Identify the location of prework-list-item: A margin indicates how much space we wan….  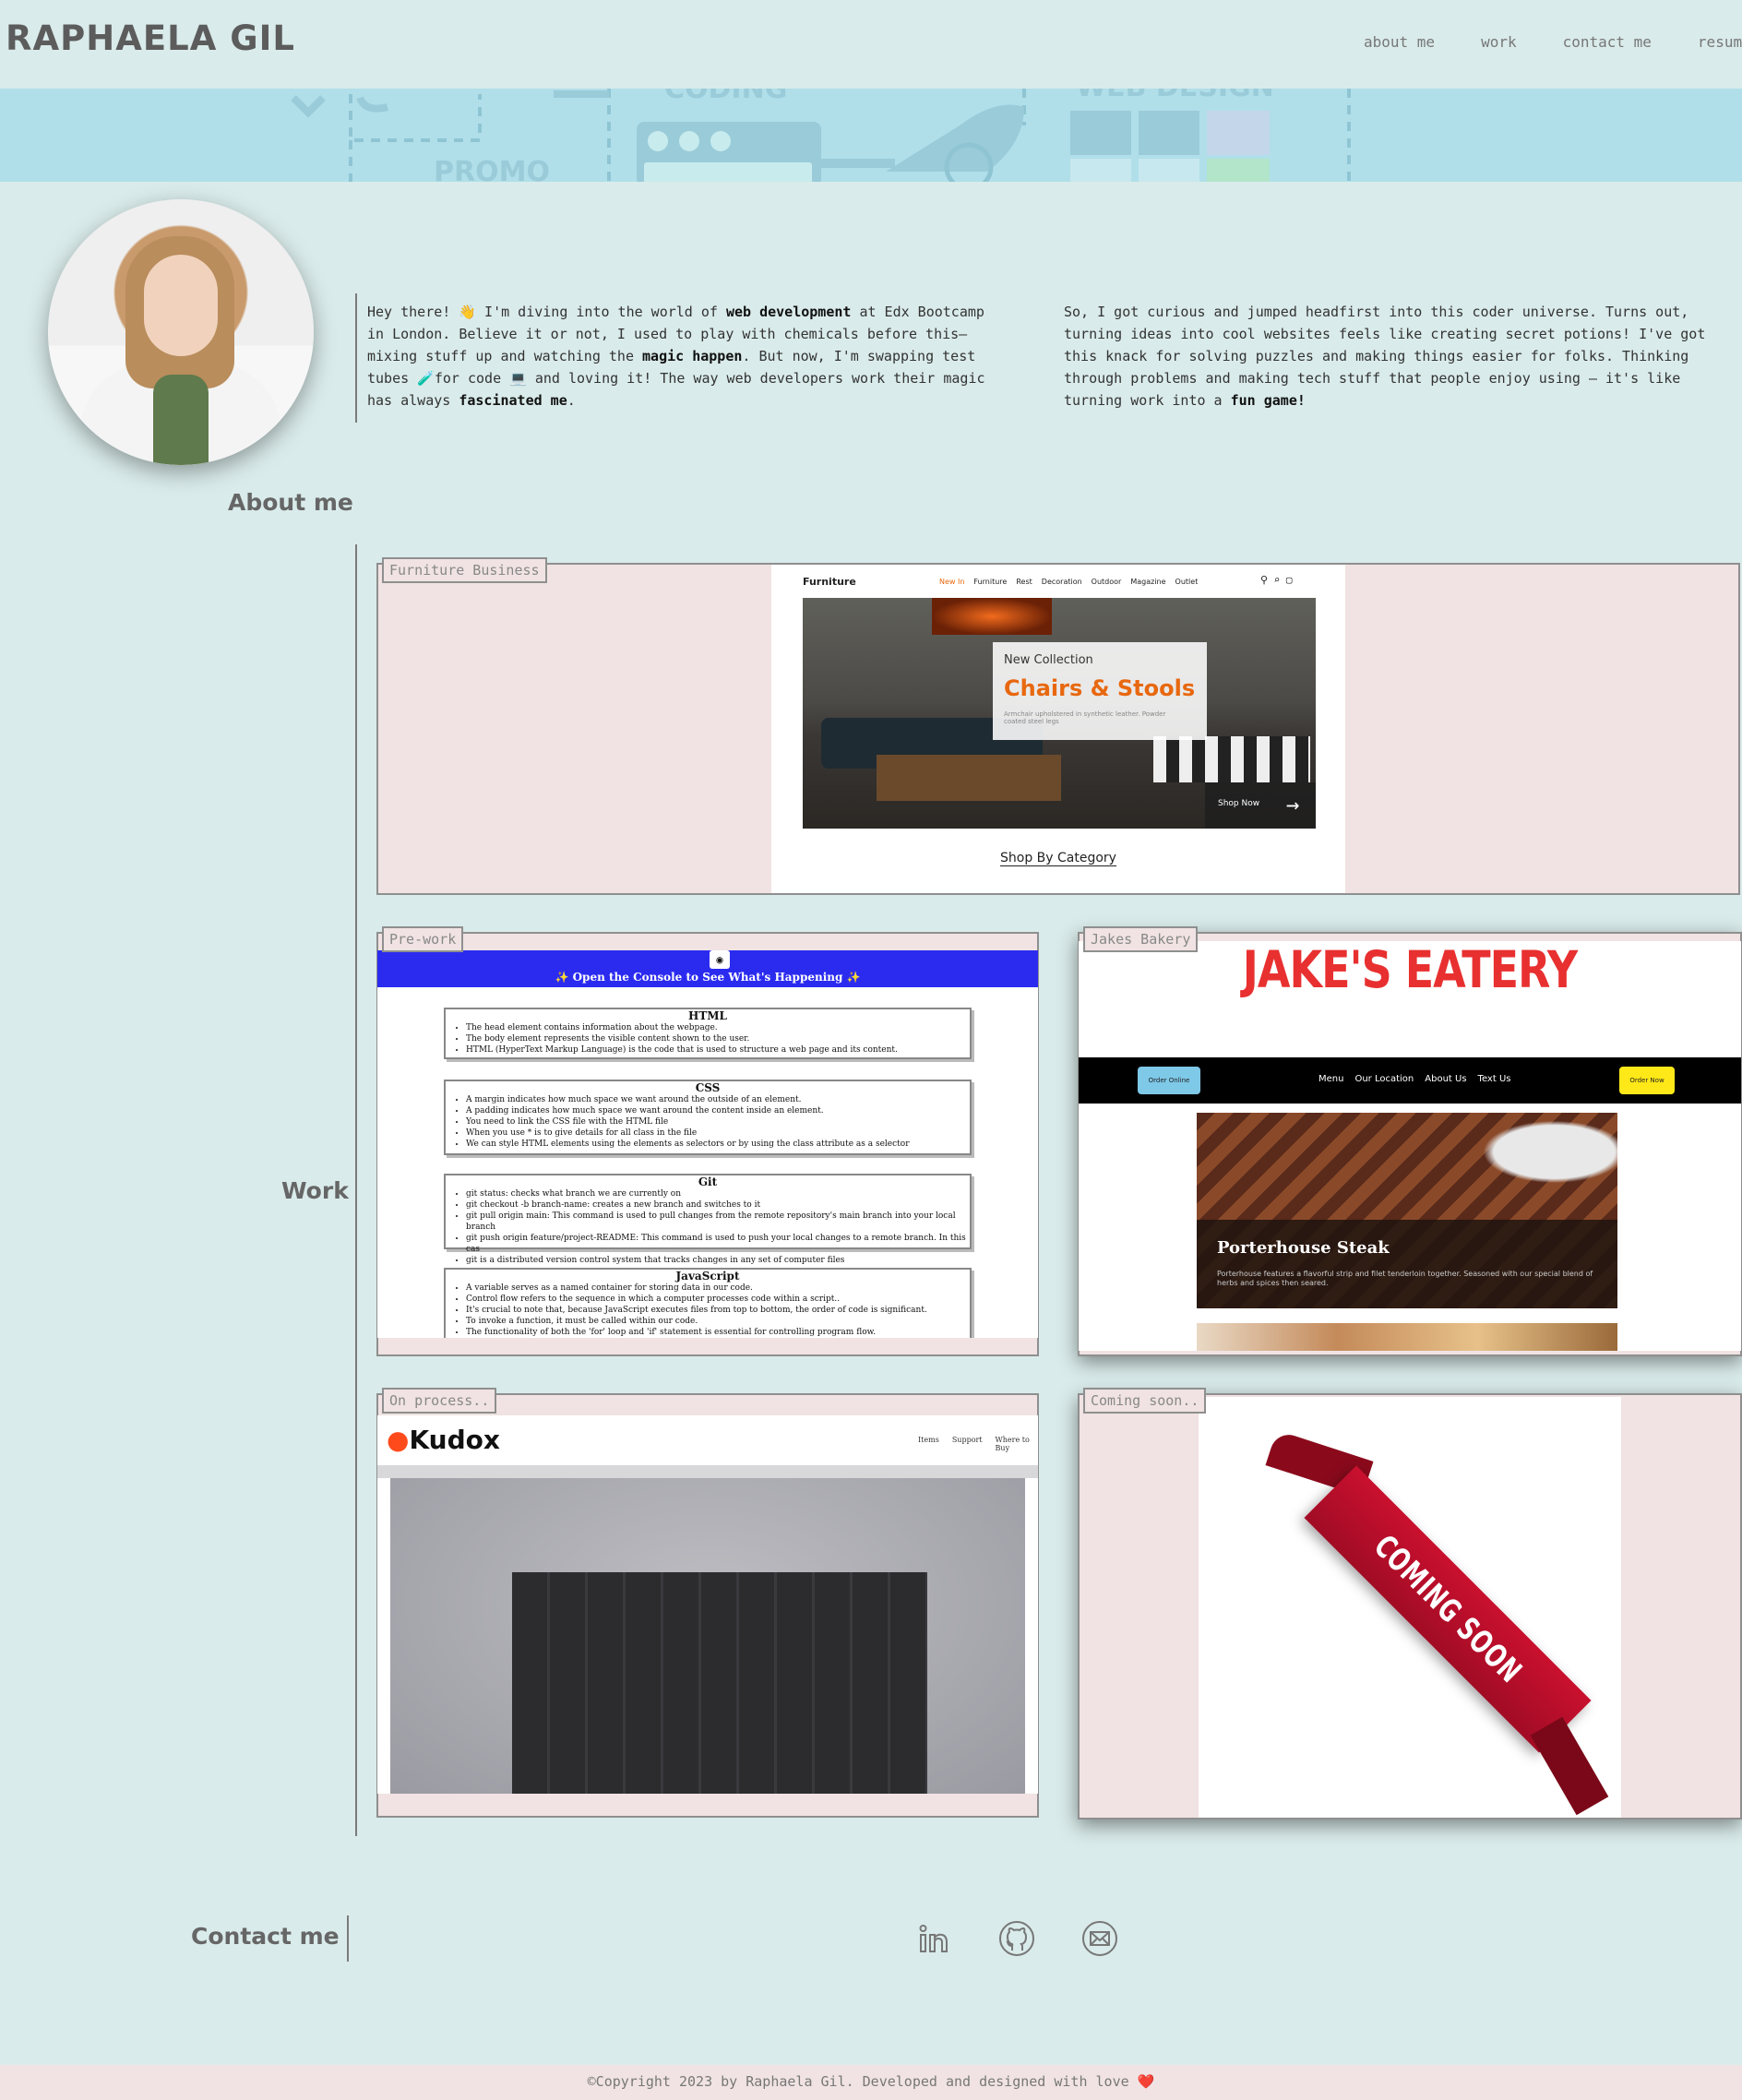
(718, 1099).